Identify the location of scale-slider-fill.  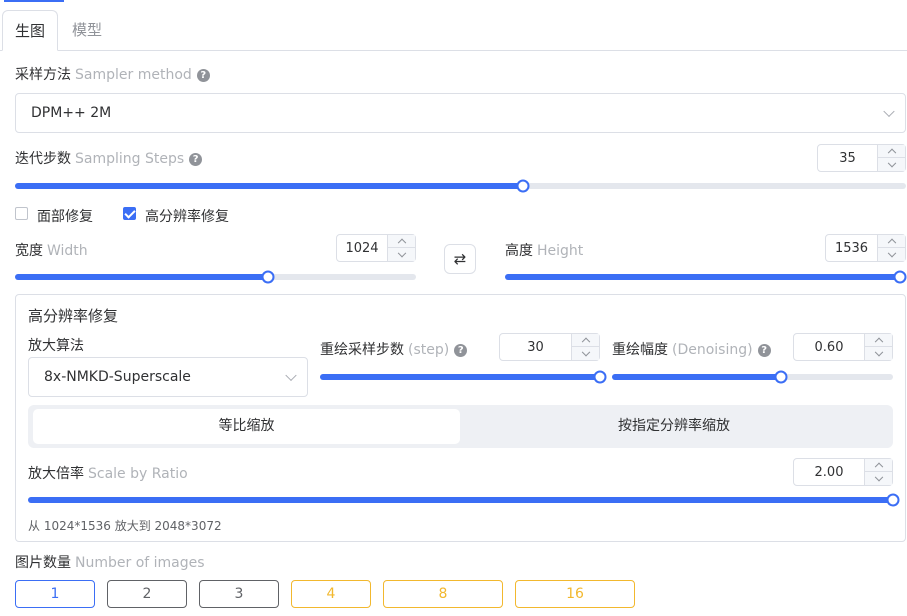
(460, 500).